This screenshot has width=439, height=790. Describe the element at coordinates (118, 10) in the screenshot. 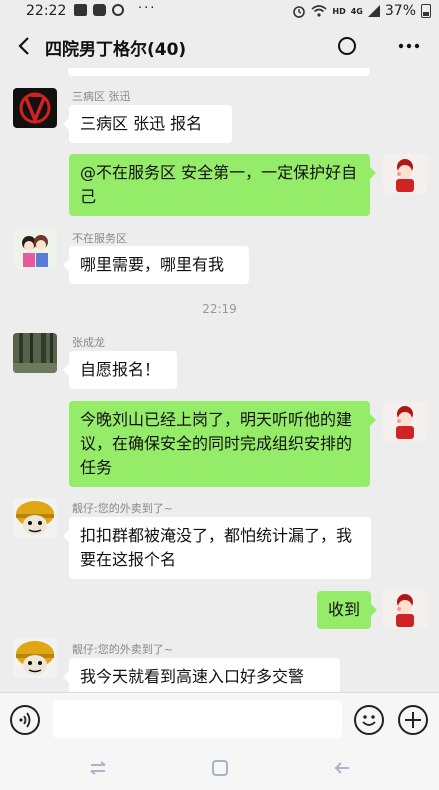

I see `sync-notification-icon` at that location.